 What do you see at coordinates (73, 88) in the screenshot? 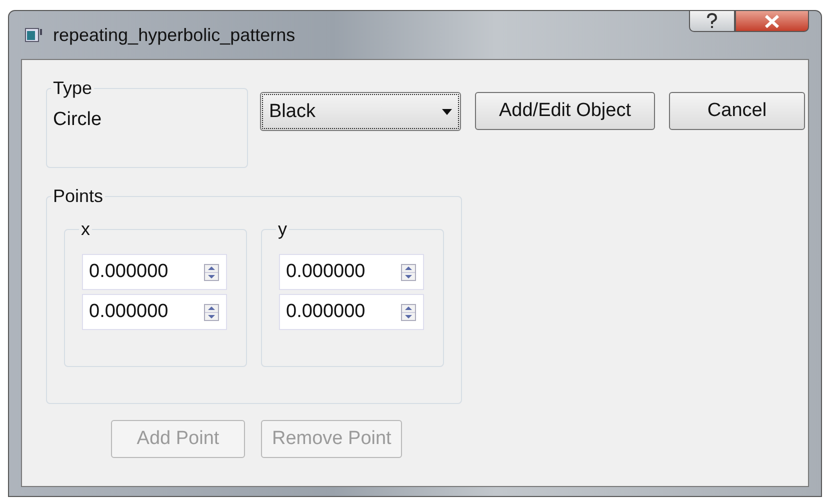
I see `group-title: Type` at bounding box center [73, 88].